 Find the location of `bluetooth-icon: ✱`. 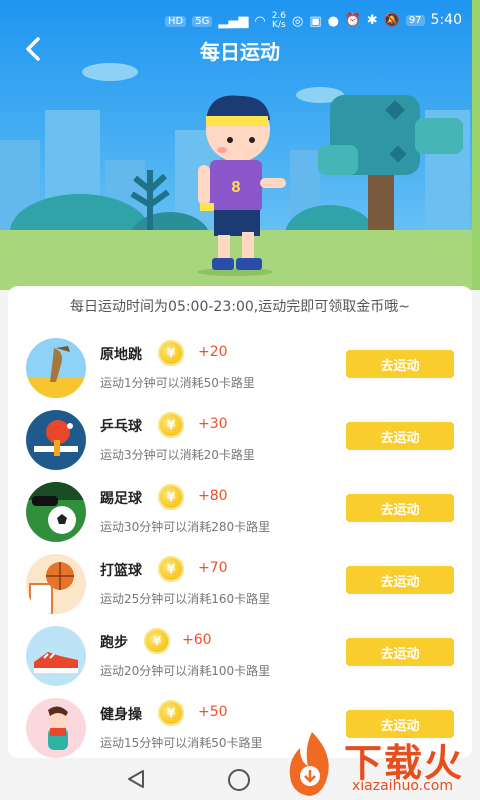

bluetooth-icon: ✱ is located at coordinates (372, 20).